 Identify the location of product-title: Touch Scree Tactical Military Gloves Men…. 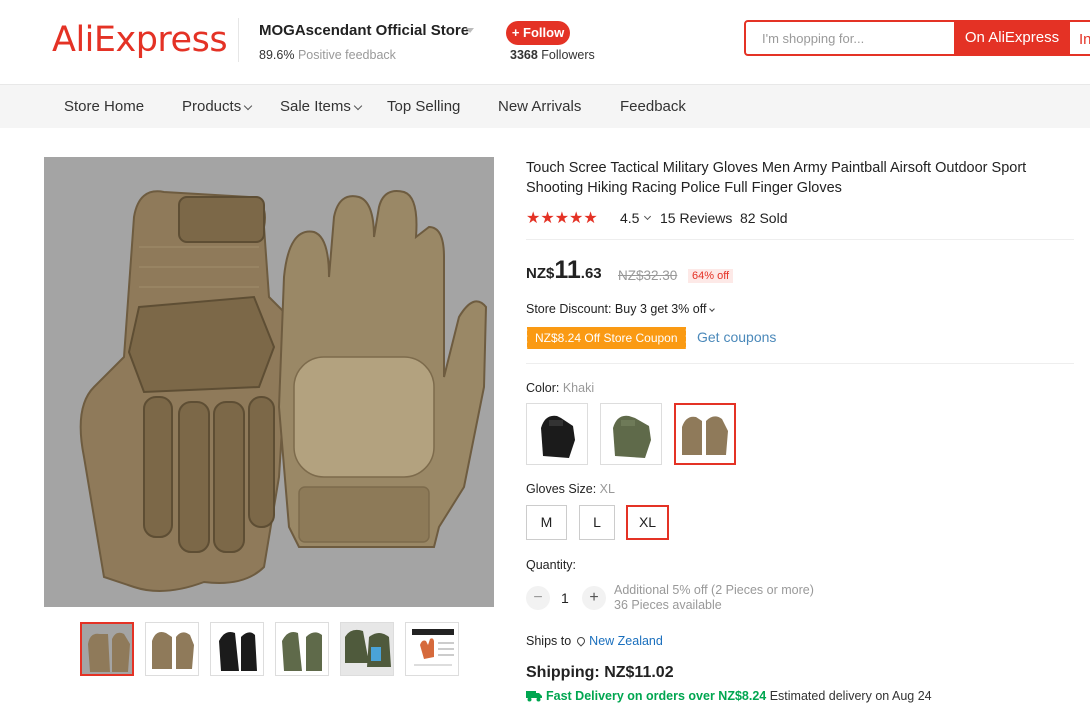
(776, 178).